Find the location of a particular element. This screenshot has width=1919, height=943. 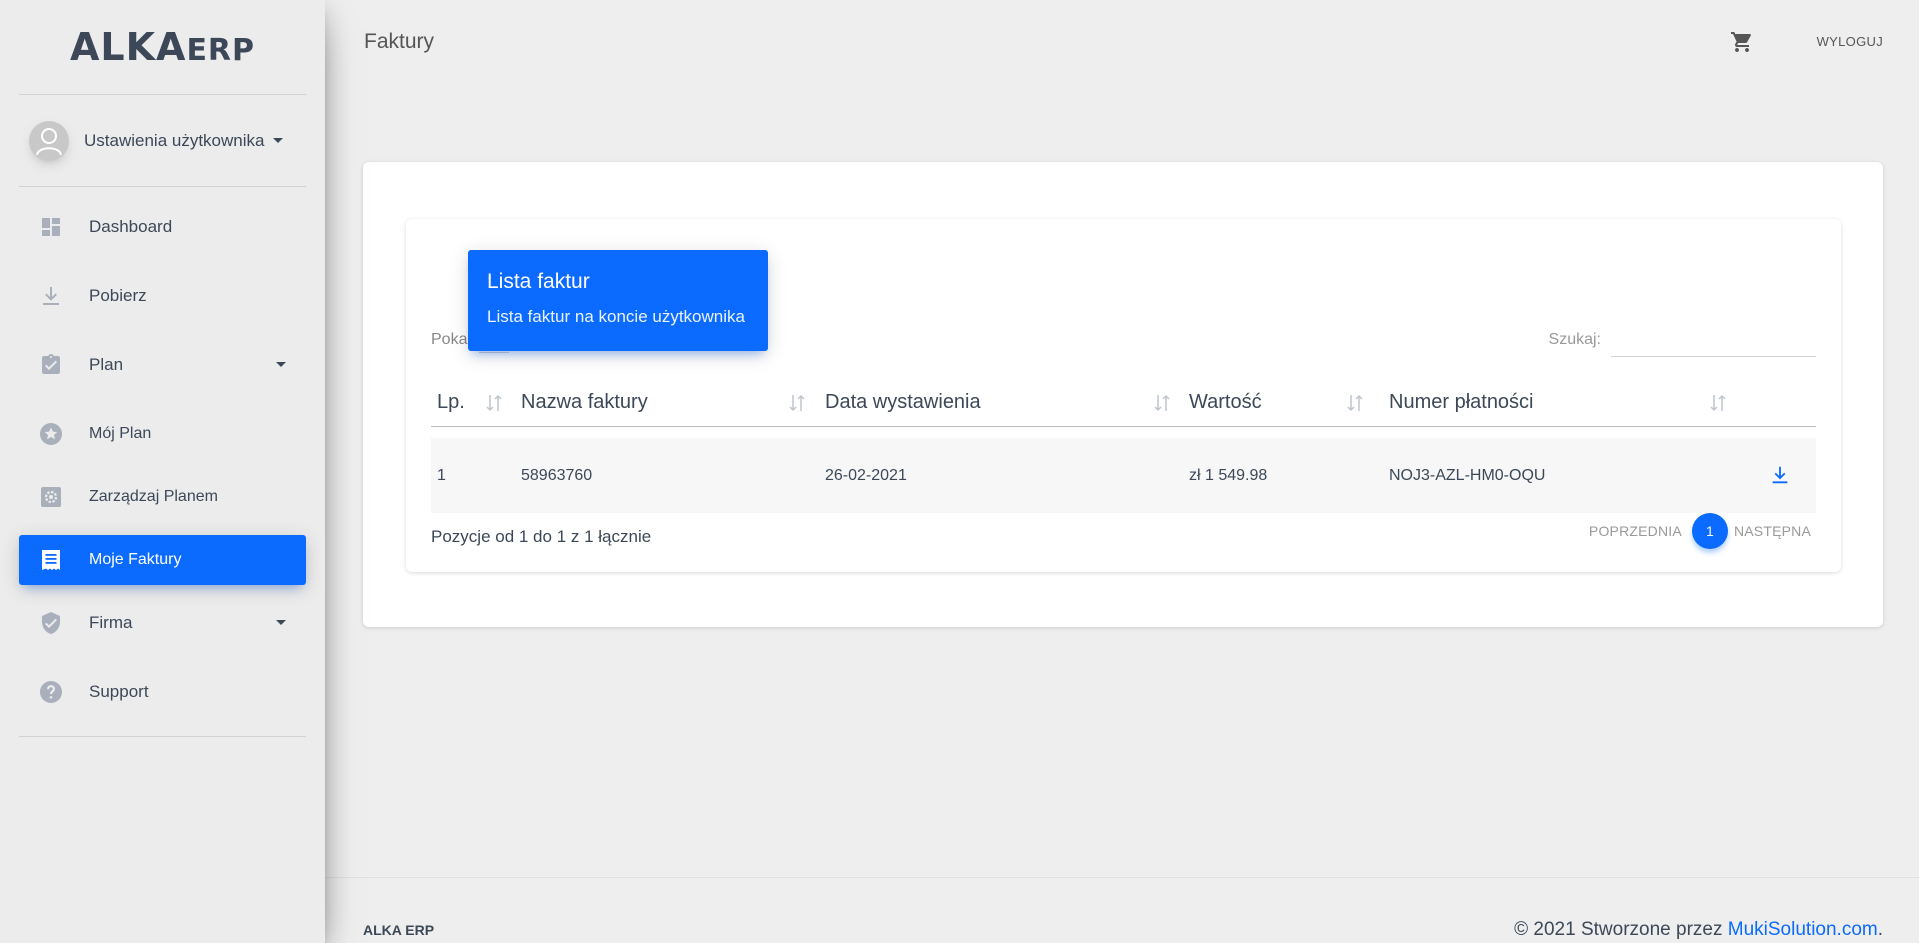

footer-brand: ALKA ERP is located at coordinates (398, 930).